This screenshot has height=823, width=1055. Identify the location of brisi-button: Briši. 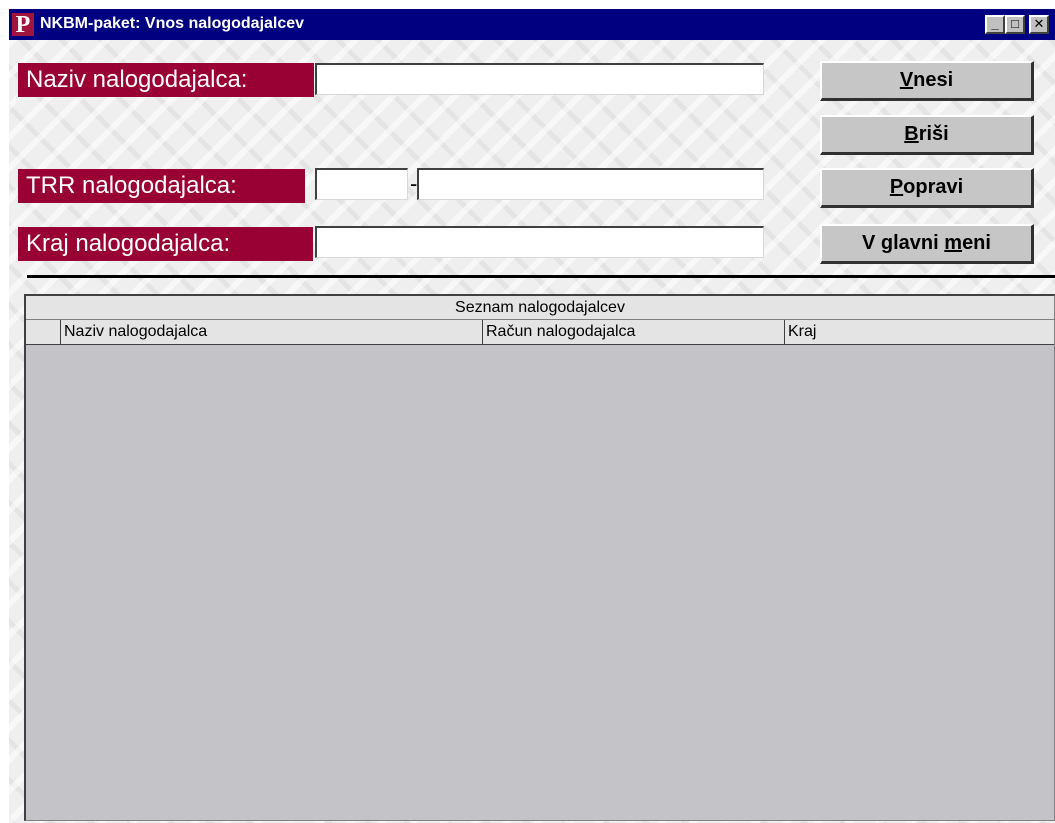
(927, 135).